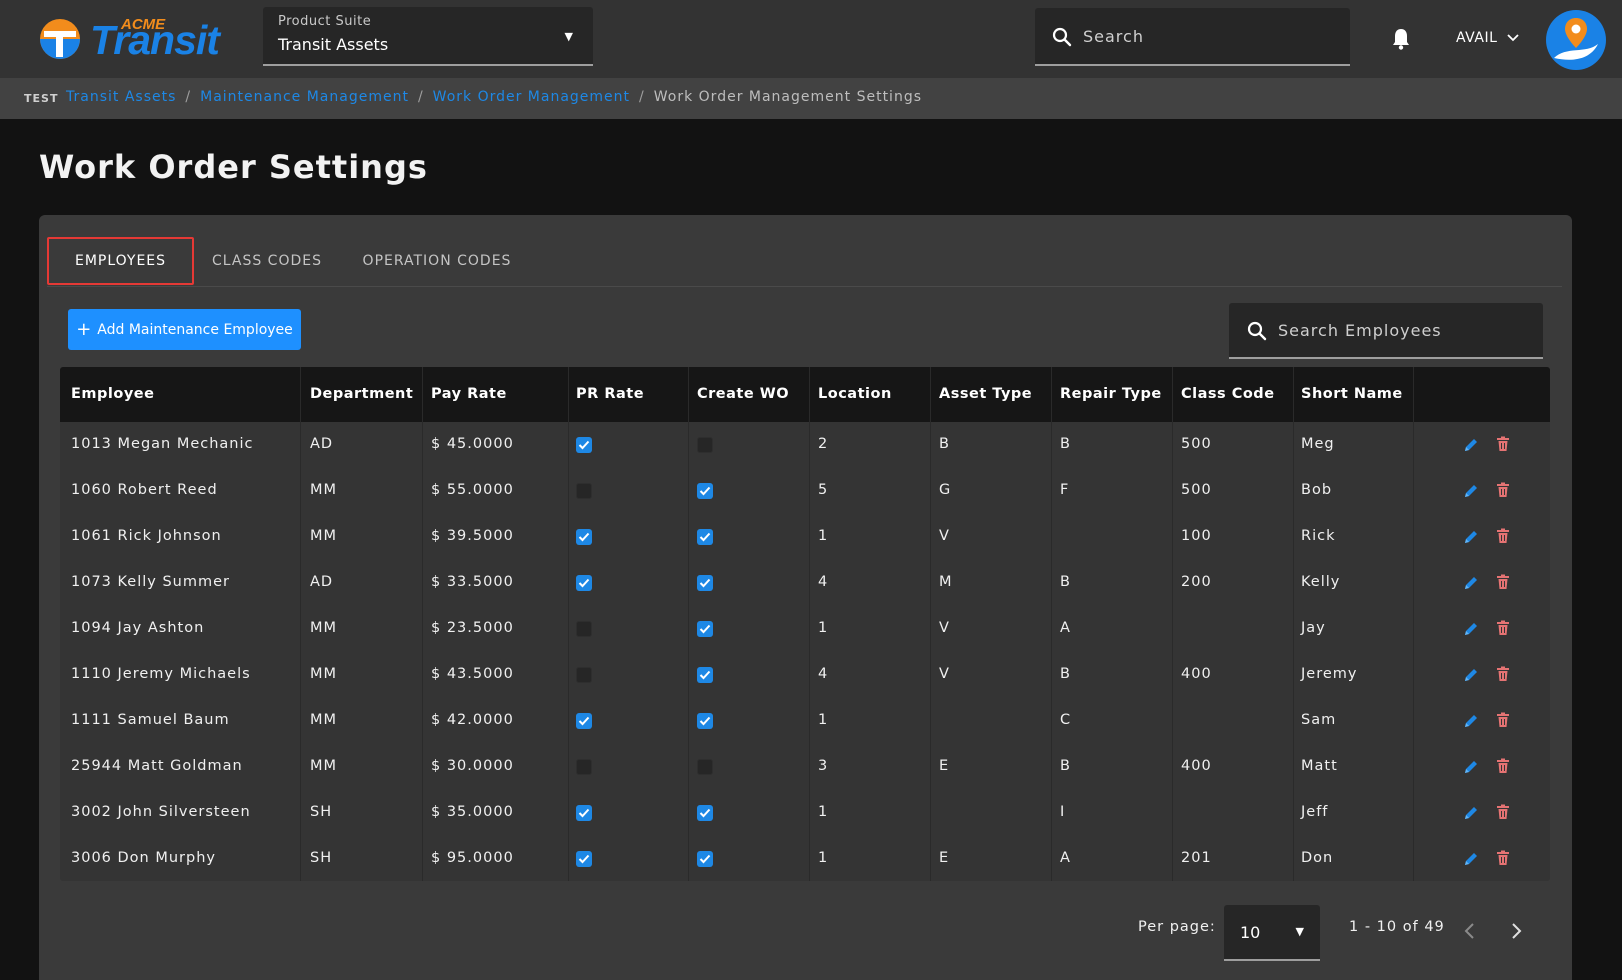 This screenshot has width=1622, height=980. Describe the element at coordinates (1401, 39) in the screenshot. I see `bell-icon` at that location.